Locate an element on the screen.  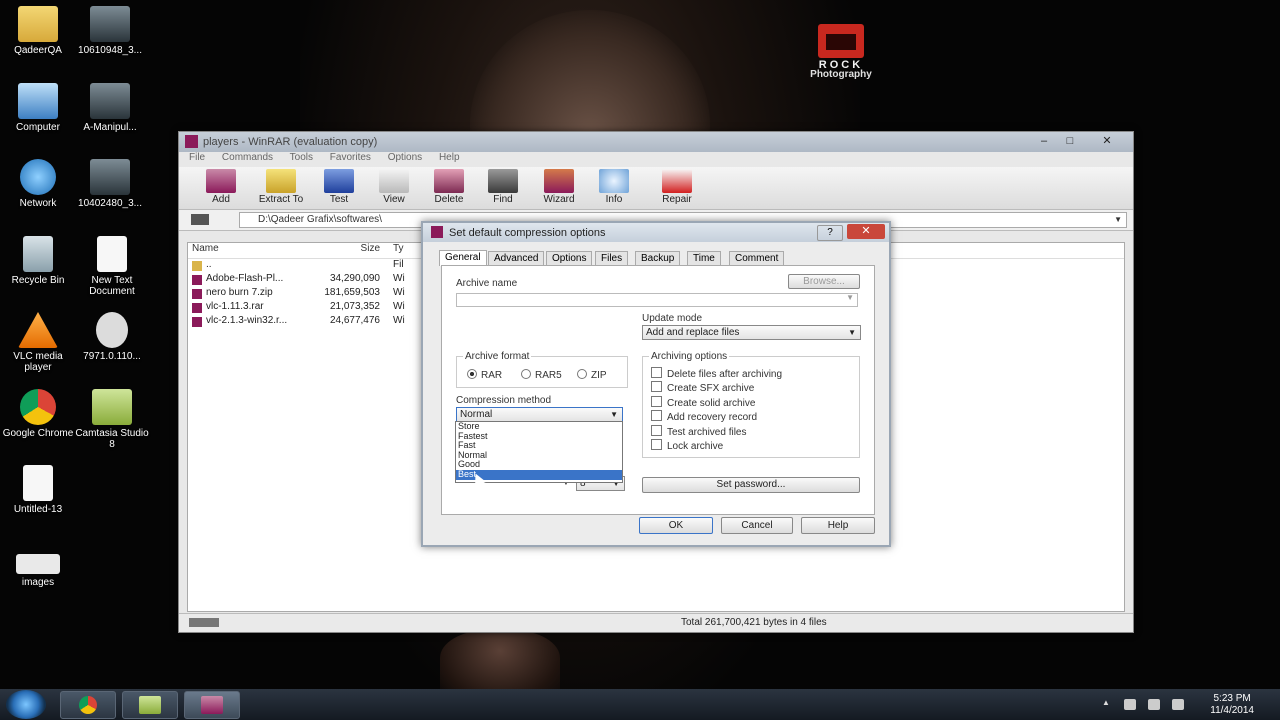
drive-icon is located at coordinates (204, 622).